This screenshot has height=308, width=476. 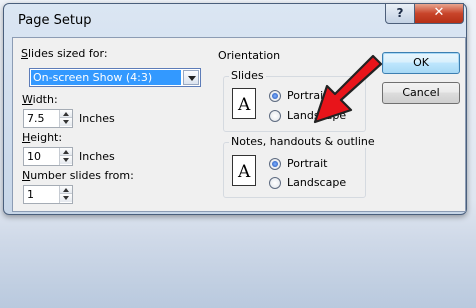 I want to click on number-slides-from-label: Number slides from:, so click(x=78, y=175).